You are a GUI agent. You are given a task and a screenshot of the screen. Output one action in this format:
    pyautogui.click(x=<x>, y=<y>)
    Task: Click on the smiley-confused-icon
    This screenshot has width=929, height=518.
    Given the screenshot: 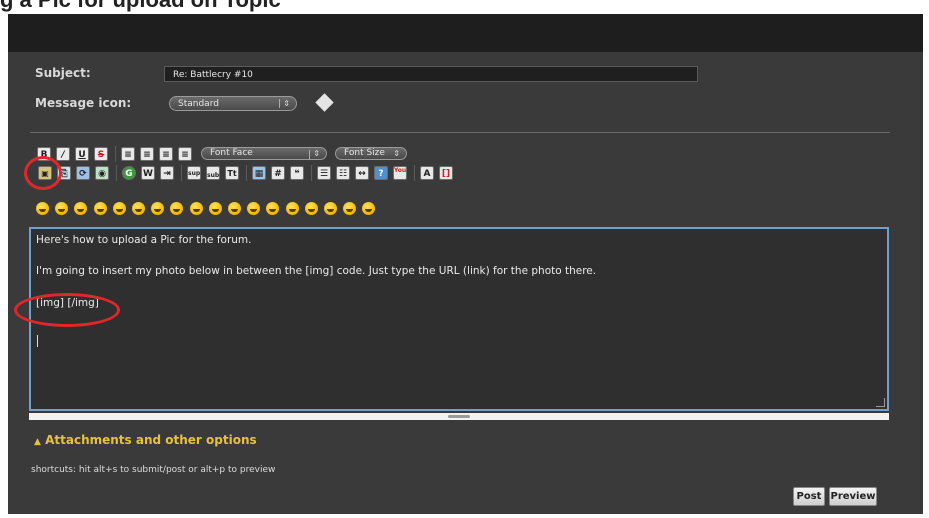 What is the action you would take?
    pyautogui.click(x=330, y=208)
    